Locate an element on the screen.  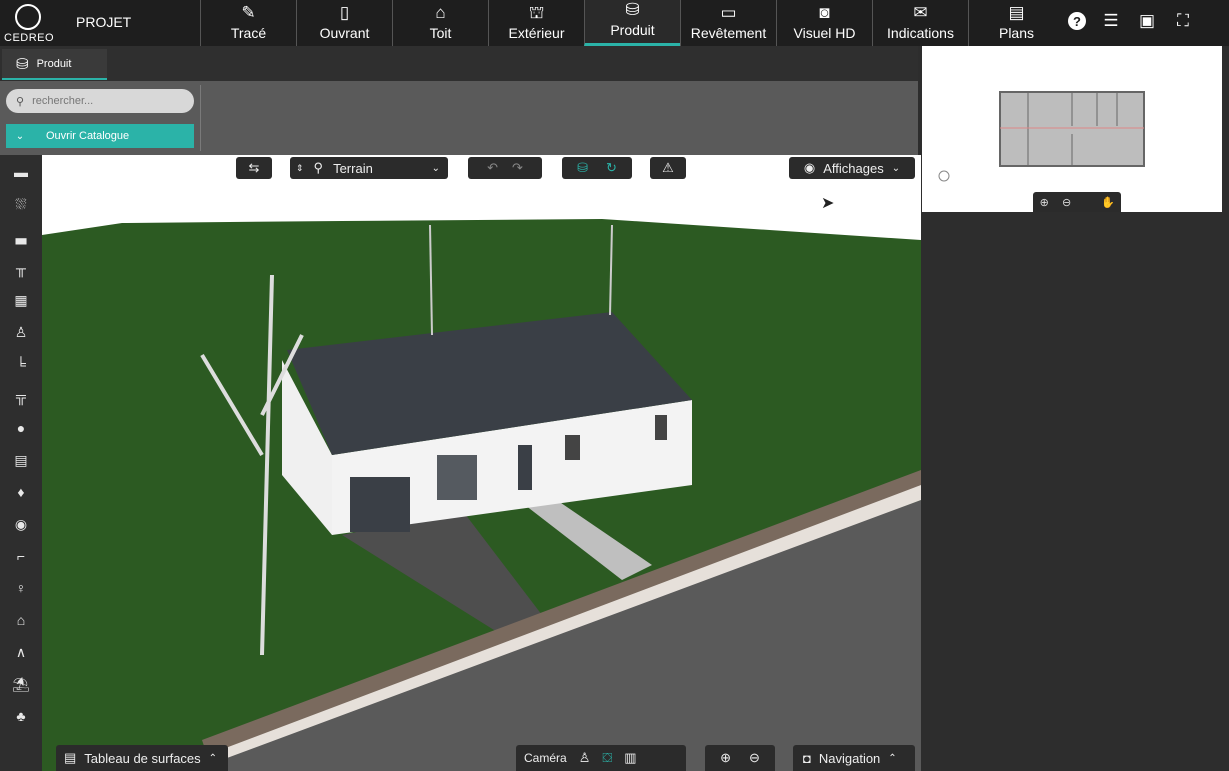
exterior-icon: ⛫ is located at coordinates (536, 12).